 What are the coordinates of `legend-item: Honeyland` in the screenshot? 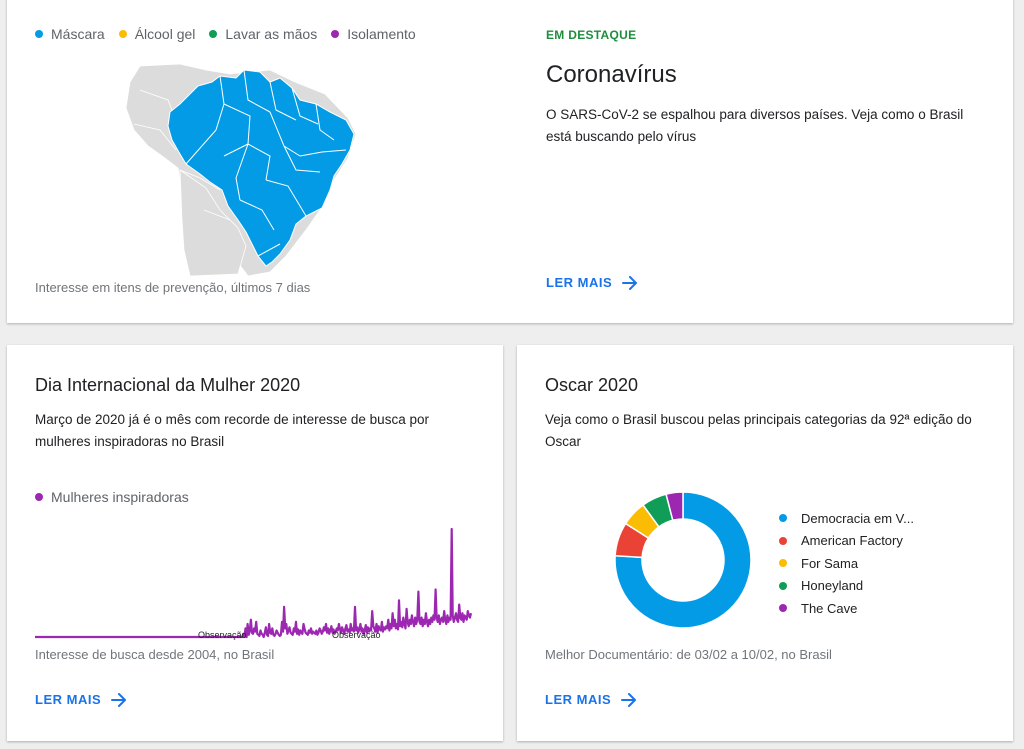 It's located at (846, 586).